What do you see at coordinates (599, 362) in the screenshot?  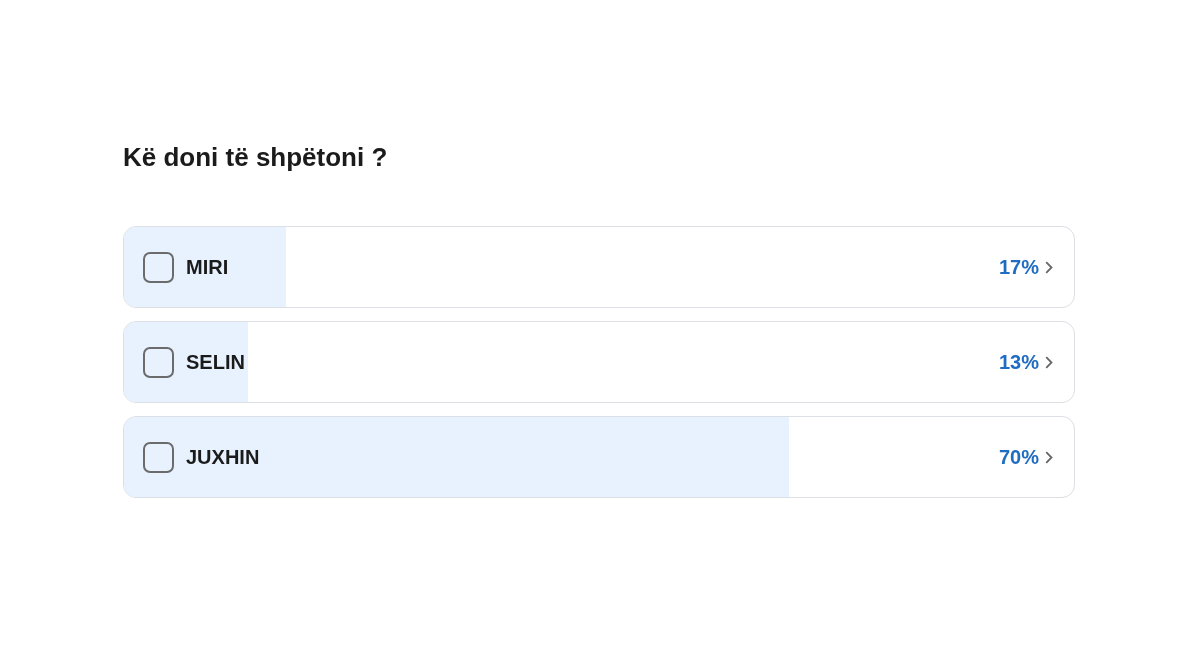 I see `poll-option: SELIN 13%` at bounding box center [599, 362].